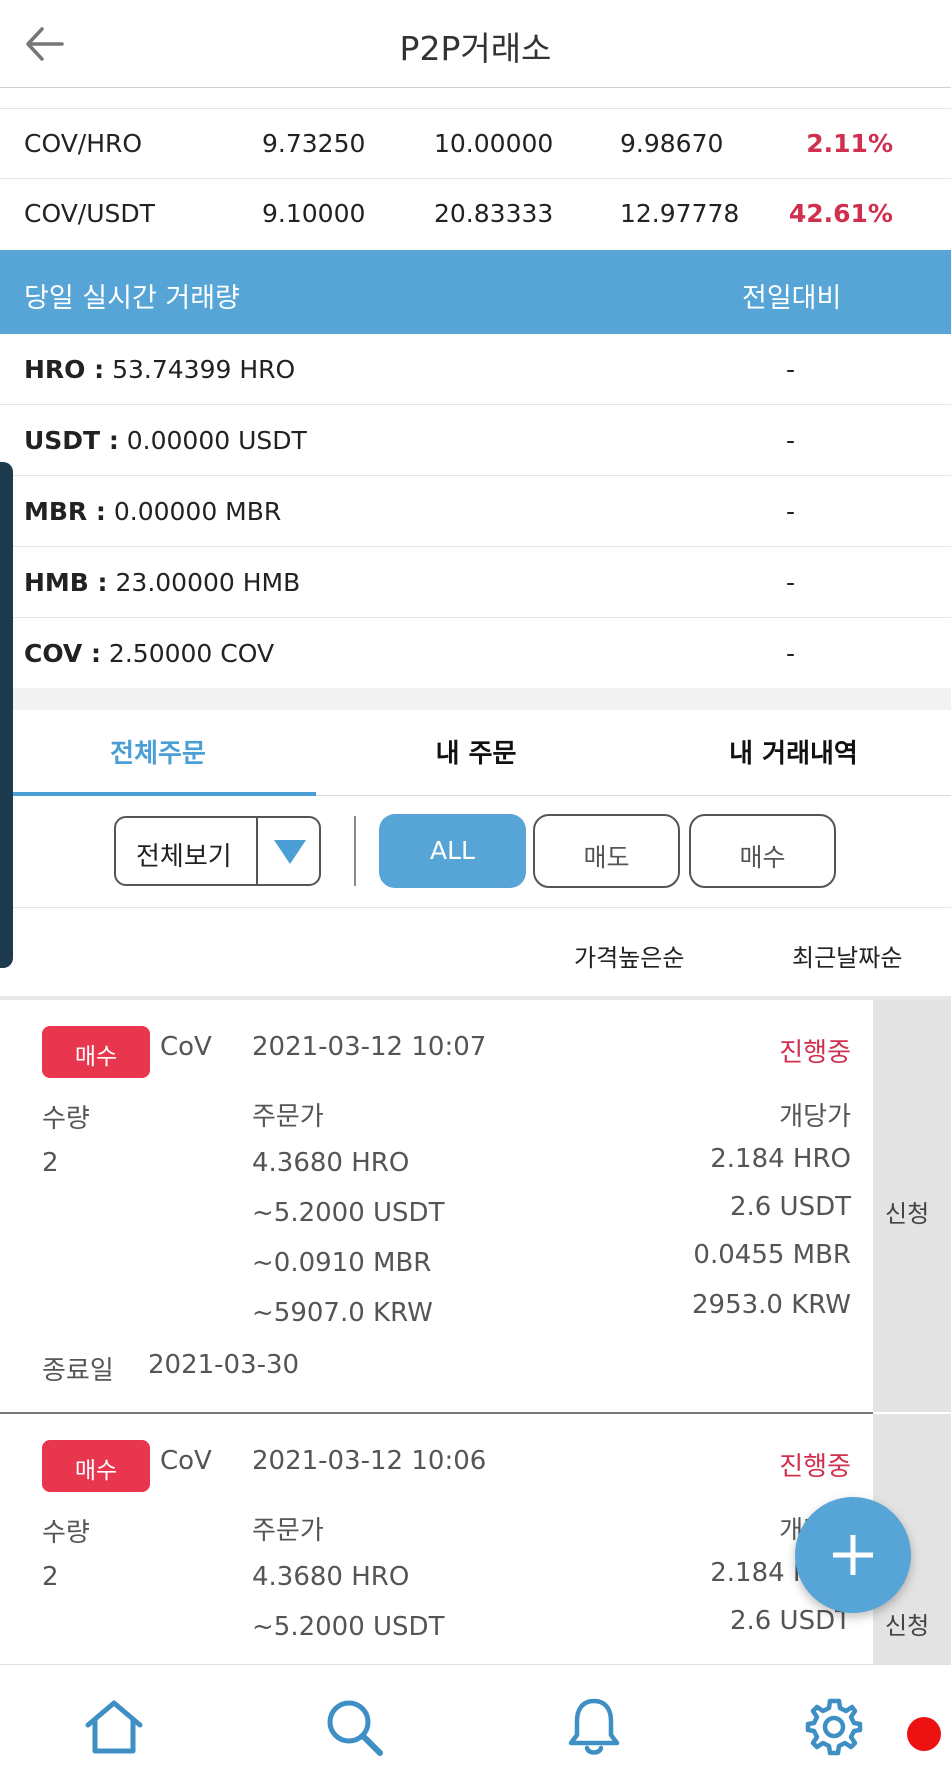  I want to click on end-date: 2021-03-30, so click(224, 1365).